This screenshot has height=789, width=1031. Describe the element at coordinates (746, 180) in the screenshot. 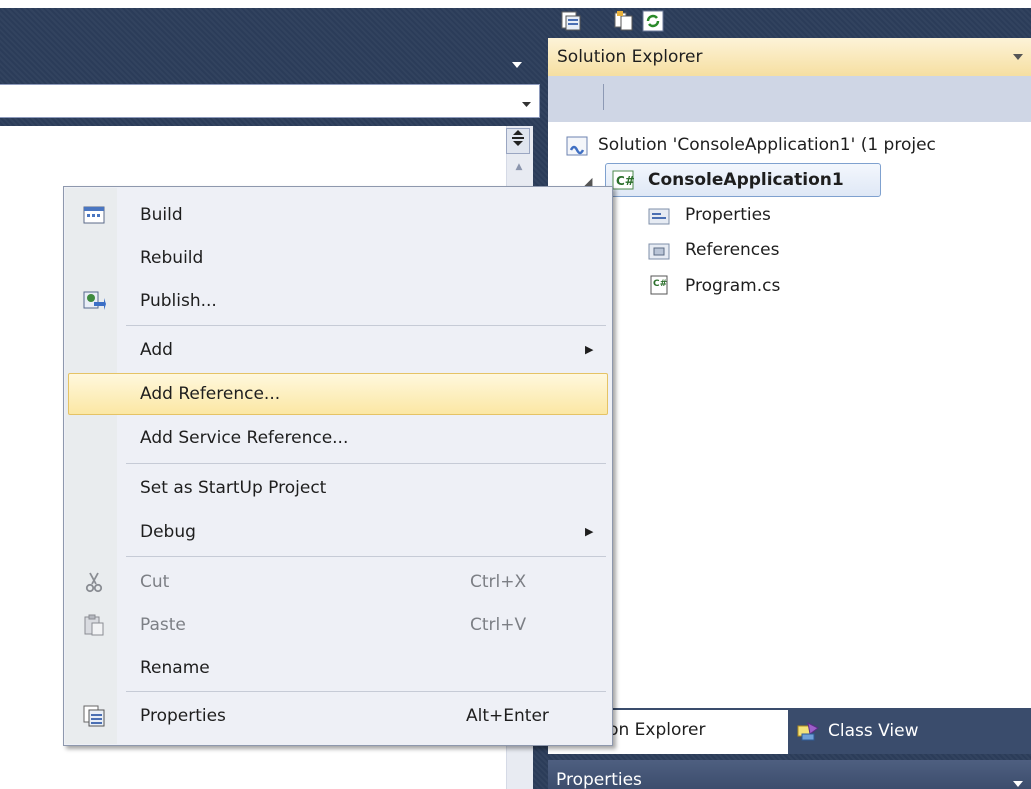

I see `project-label: ConsoleApplication1` at that location.